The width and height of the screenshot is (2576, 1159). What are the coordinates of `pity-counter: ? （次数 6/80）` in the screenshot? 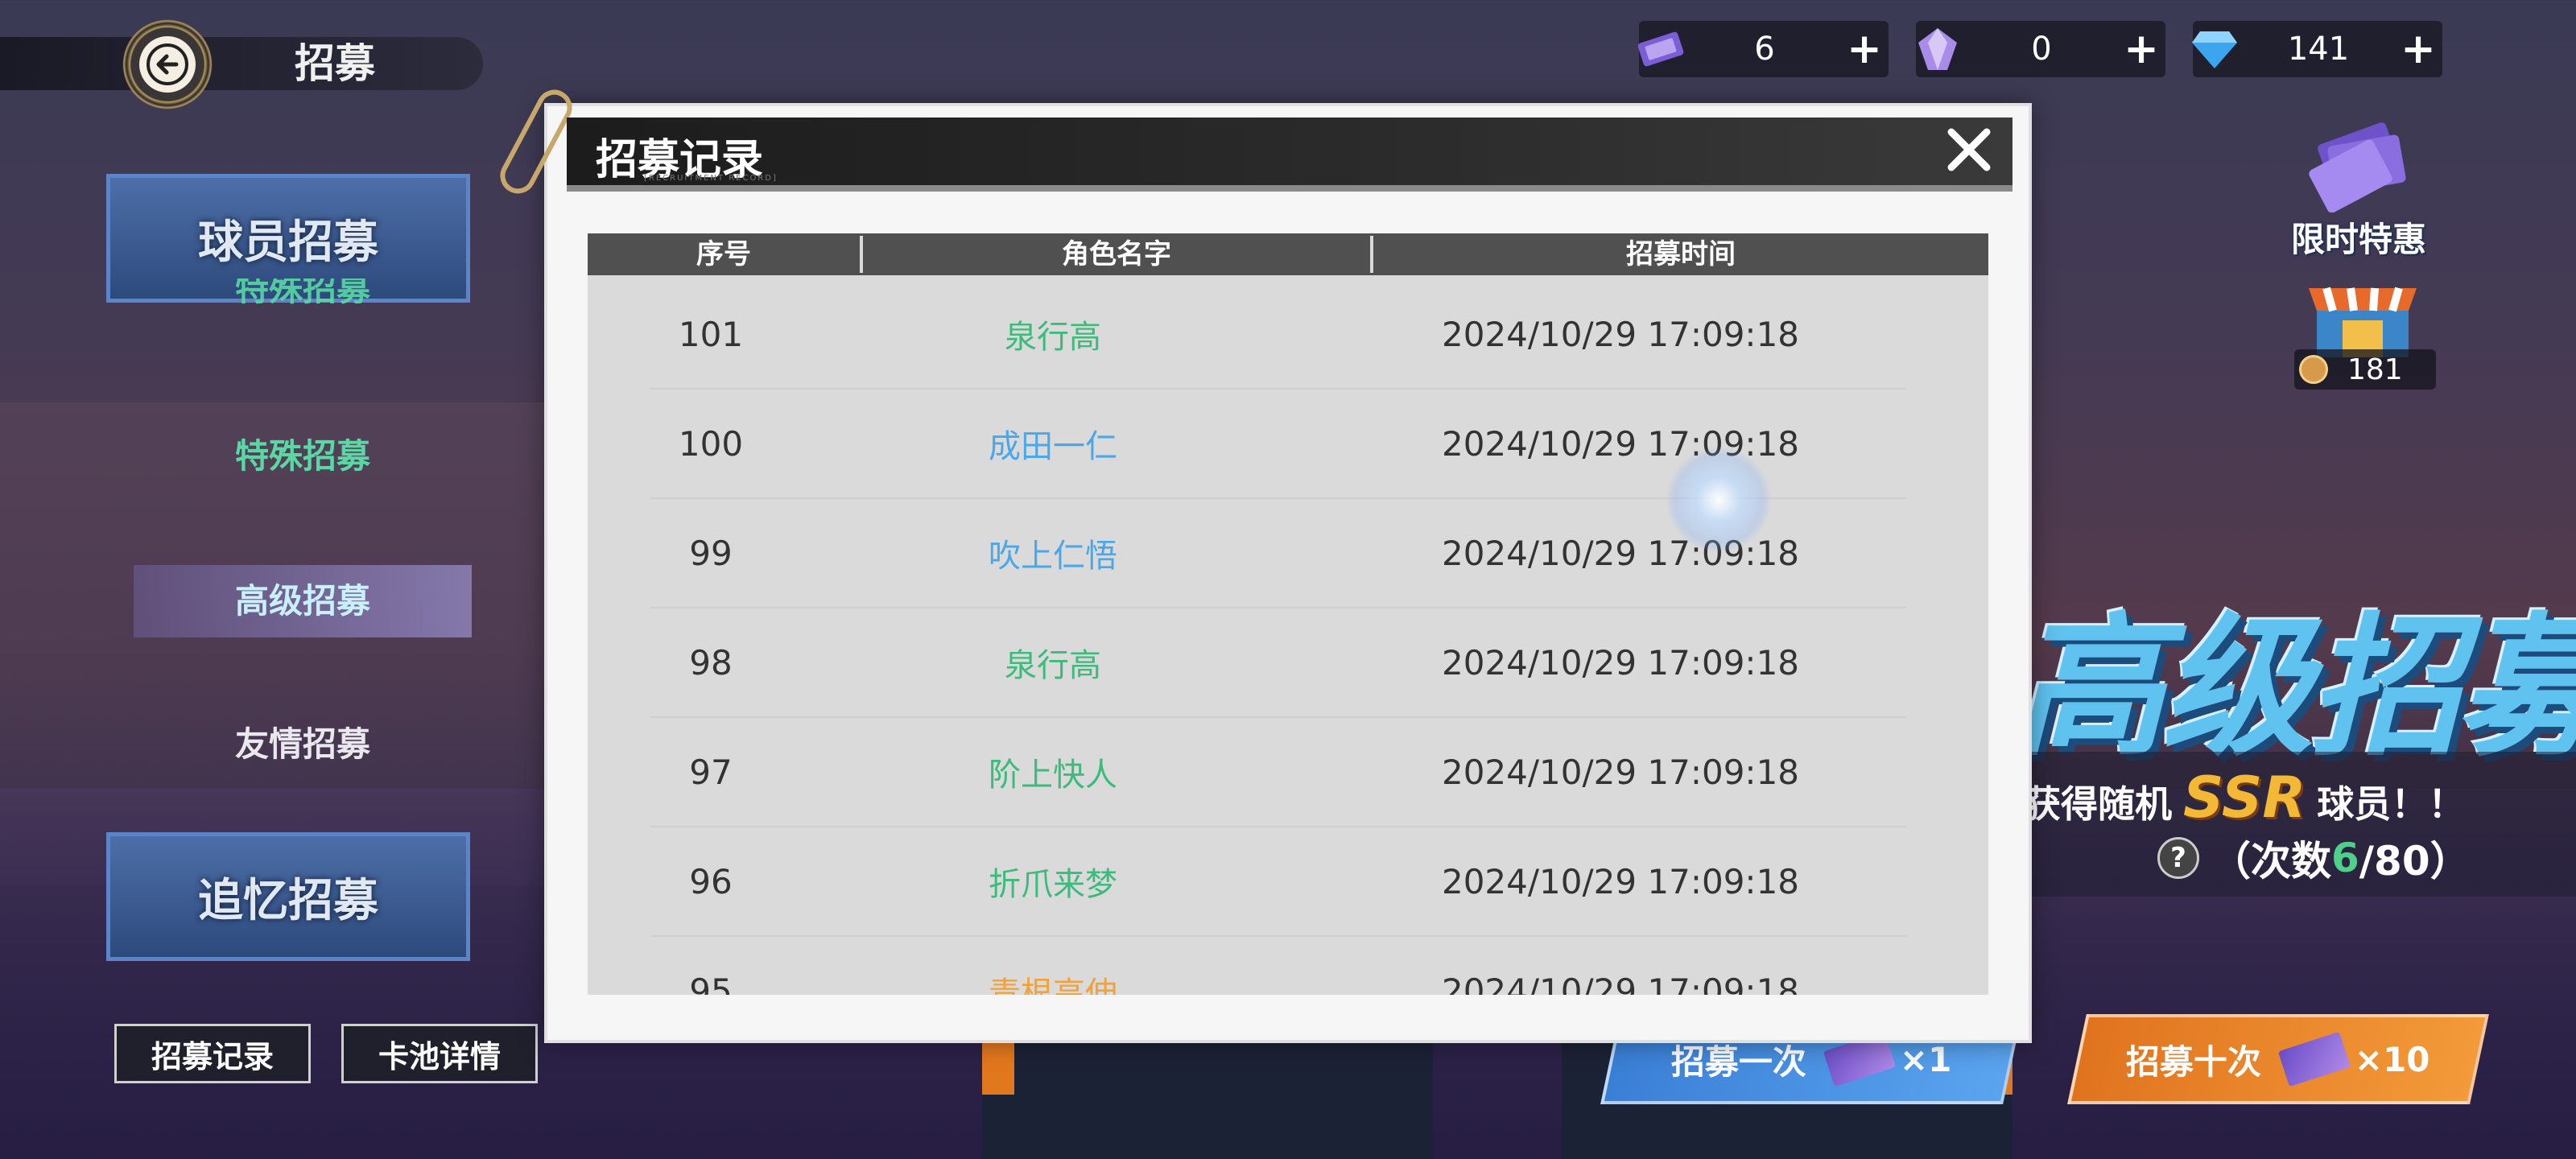 It's located at (2314, 858).